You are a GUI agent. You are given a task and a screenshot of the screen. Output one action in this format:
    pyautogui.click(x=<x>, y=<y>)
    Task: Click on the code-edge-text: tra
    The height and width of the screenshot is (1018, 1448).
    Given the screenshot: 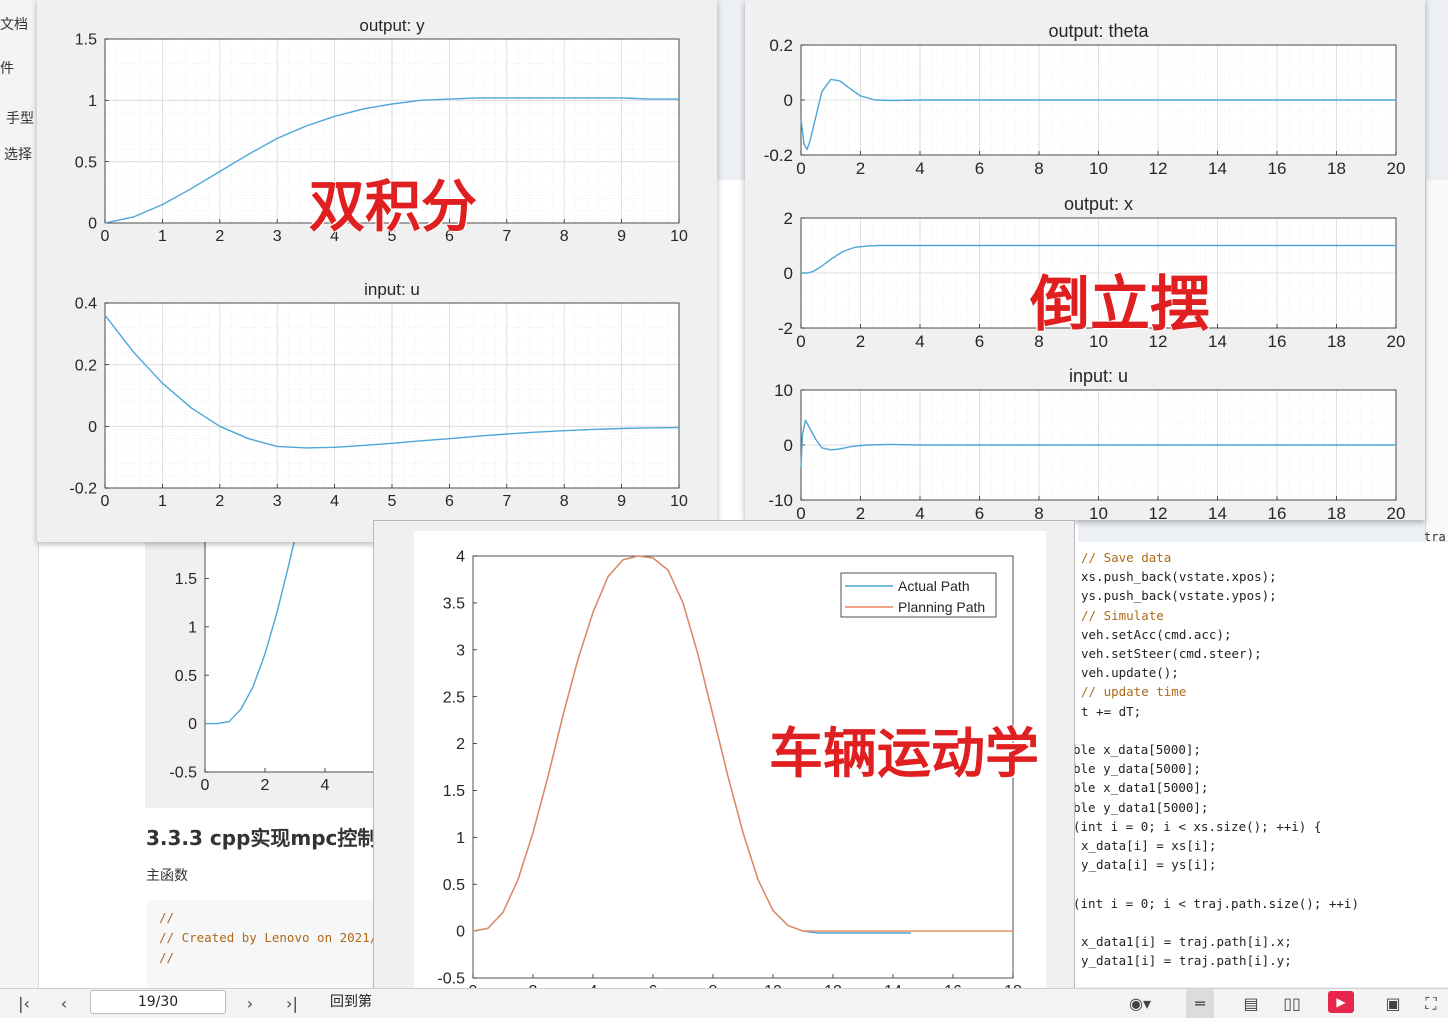 What is the action you would take?
    pyautogui.click(x=1435, y=537)
    